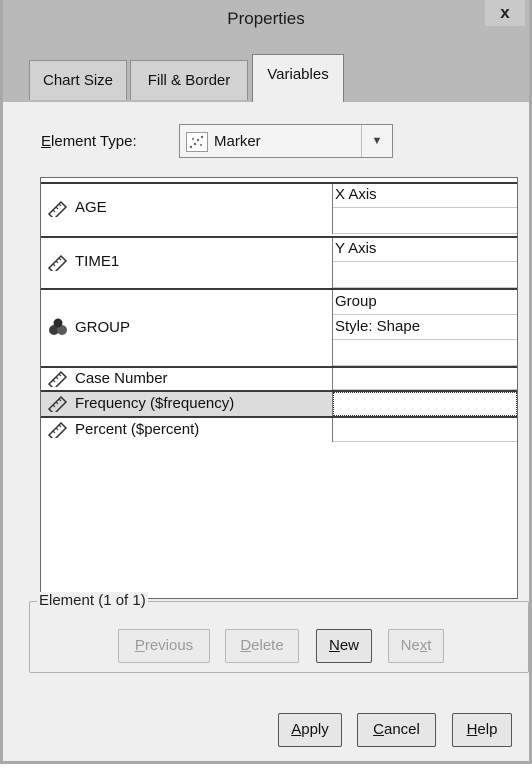 The image size is (532, 772). I want to click on tab-bar: Chart Size Fill & Border Variables, so click(266, 71).